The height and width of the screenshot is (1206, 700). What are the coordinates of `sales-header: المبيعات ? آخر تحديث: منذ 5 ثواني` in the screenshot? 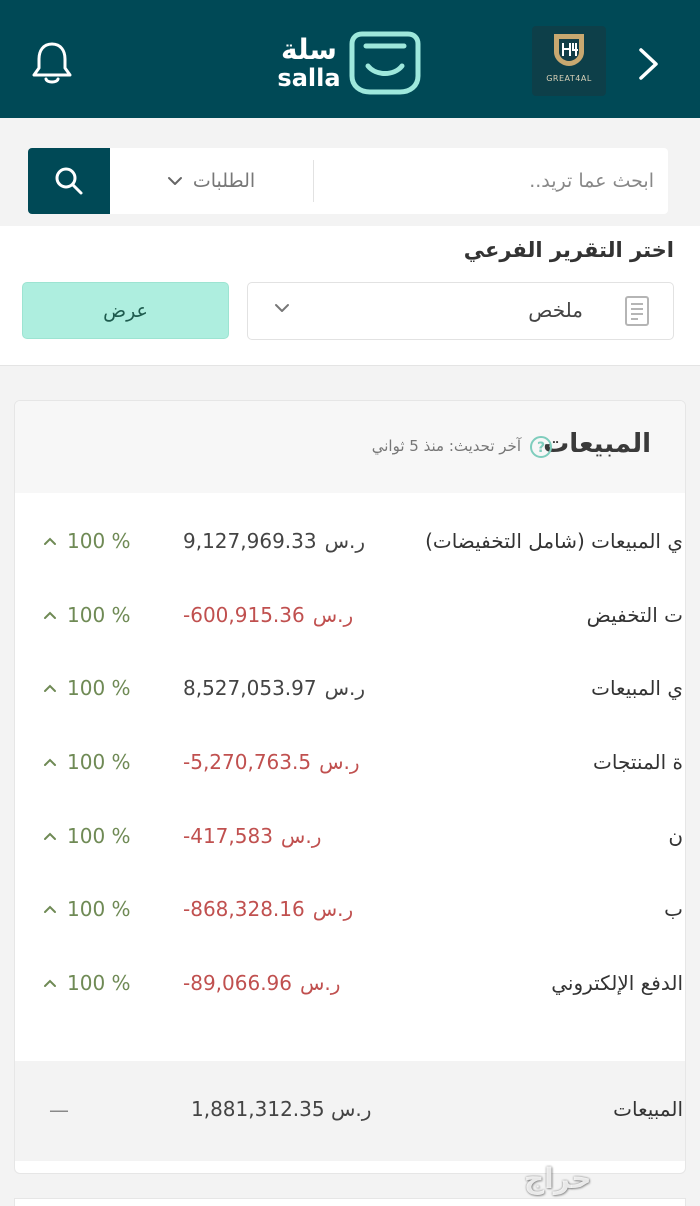 It's located at (350, 447).